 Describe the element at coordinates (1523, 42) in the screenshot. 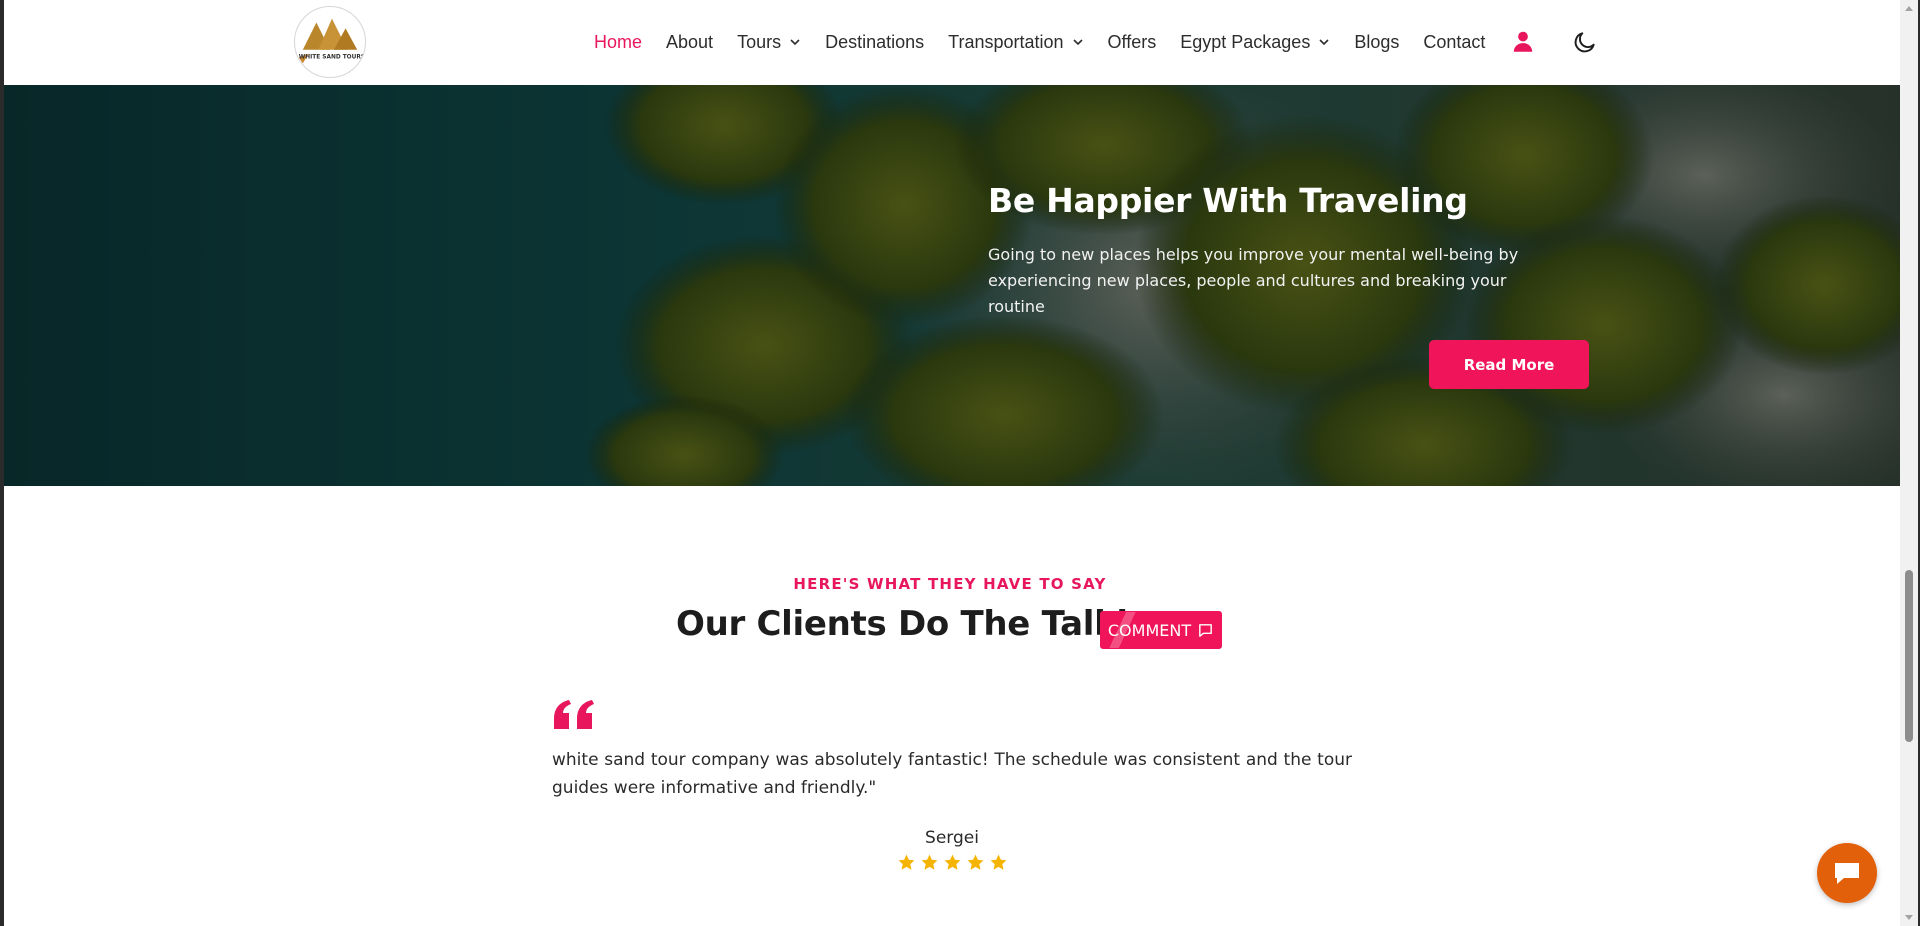

I see `user-icon` at that location.